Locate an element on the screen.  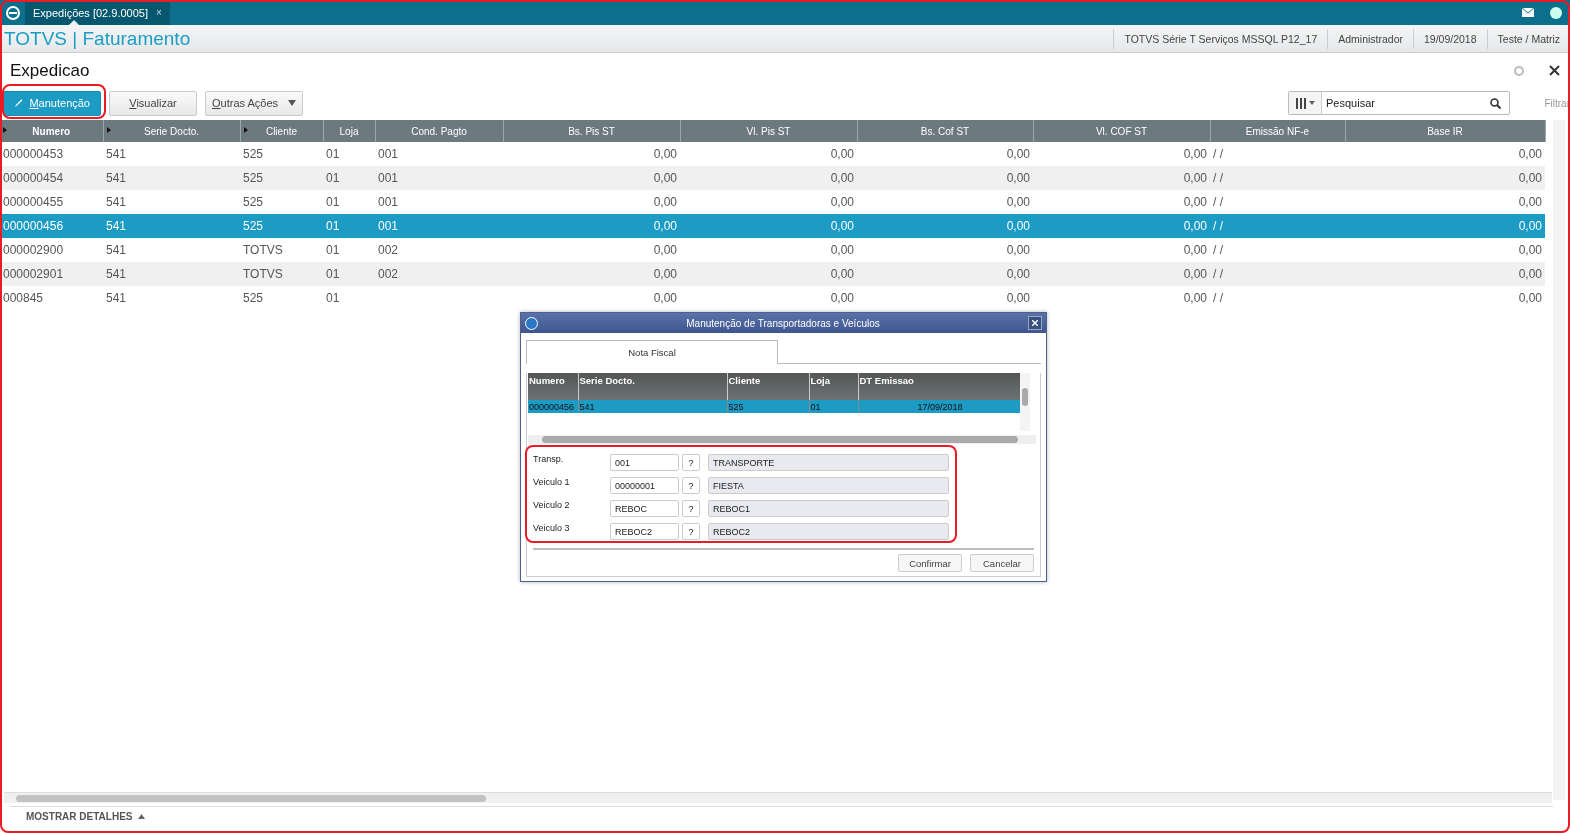
column-header: Cond. Pagto is located at coordinates (439, 131).